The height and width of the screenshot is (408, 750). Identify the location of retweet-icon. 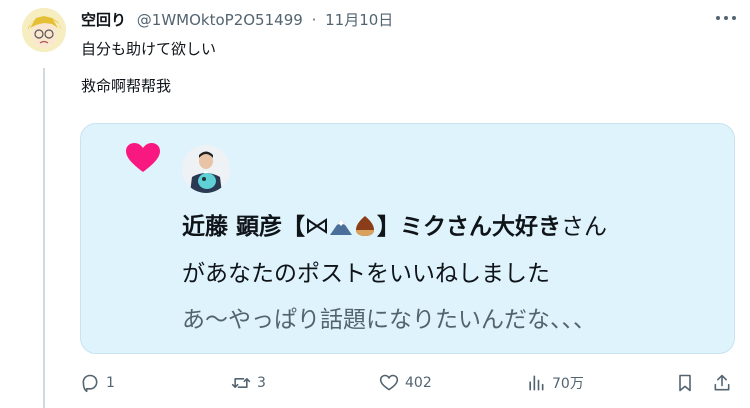
(241, 383).